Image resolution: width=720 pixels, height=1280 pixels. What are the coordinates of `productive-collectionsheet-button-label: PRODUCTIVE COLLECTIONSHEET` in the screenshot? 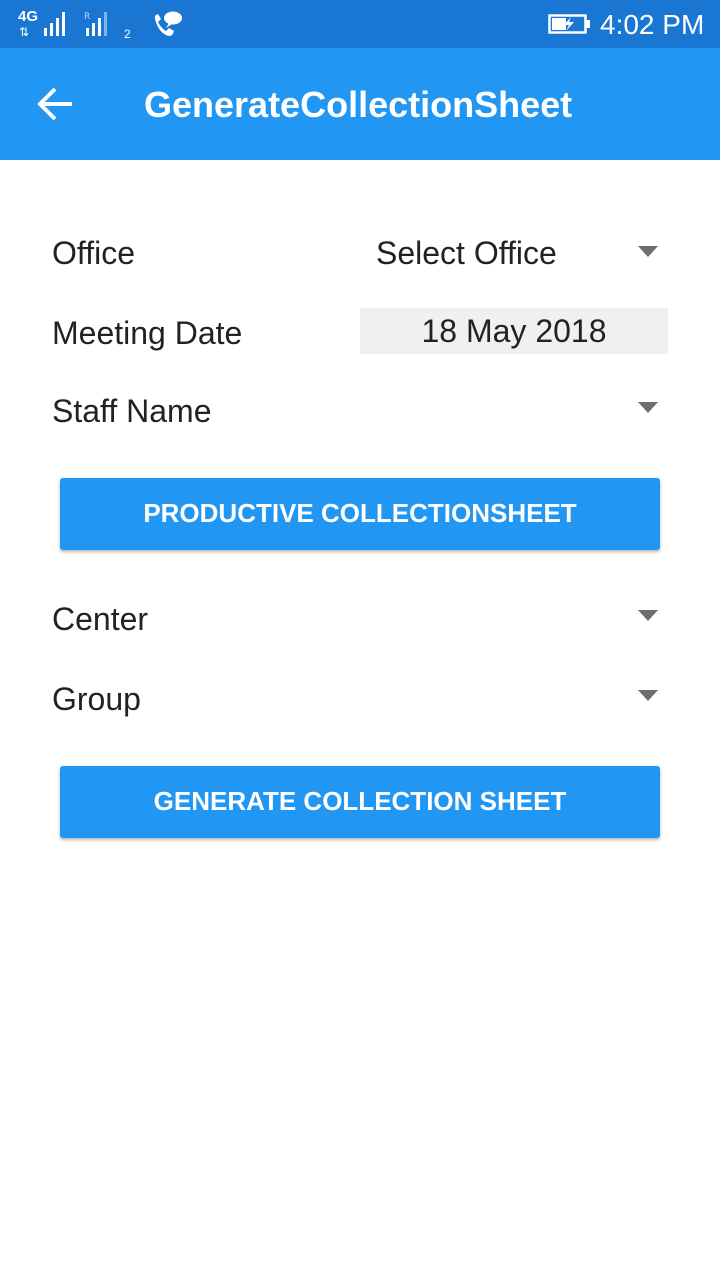 It's located at (360, 513).